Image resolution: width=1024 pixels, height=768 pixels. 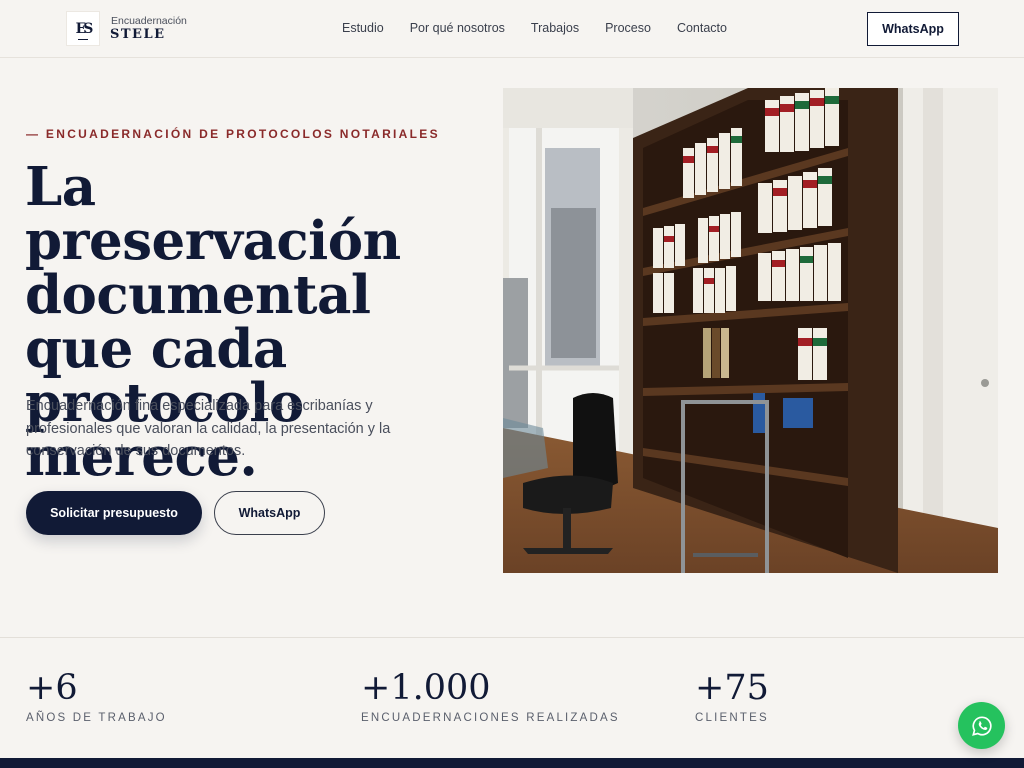 I want to click on stat-value: +1.000, so click(x=426, y=688).